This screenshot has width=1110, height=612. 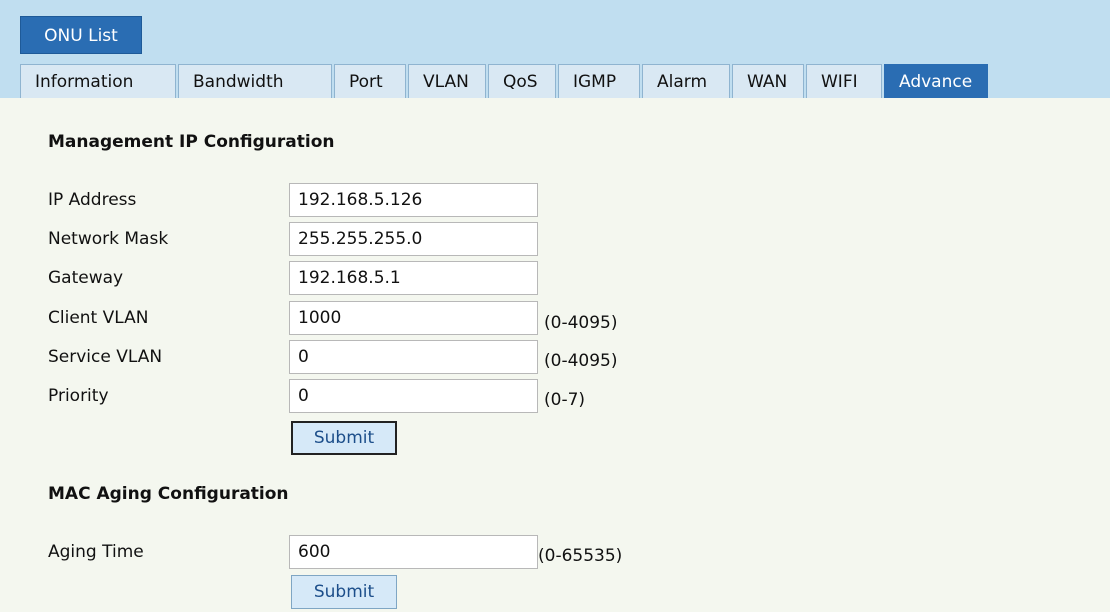 I want to click on mac-aging-submit-button: Submit, so click(x=344, y=592).